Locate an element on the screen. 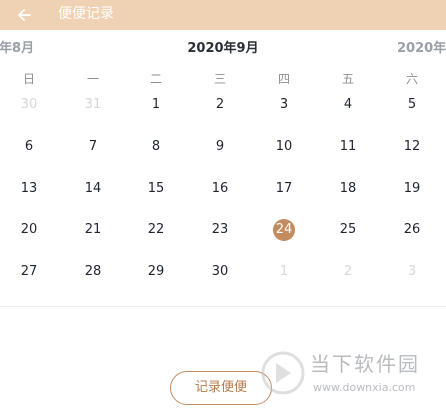 This screenshot has width=446, height=419. calendar-day: 10 is located at coordinates (284, 147).